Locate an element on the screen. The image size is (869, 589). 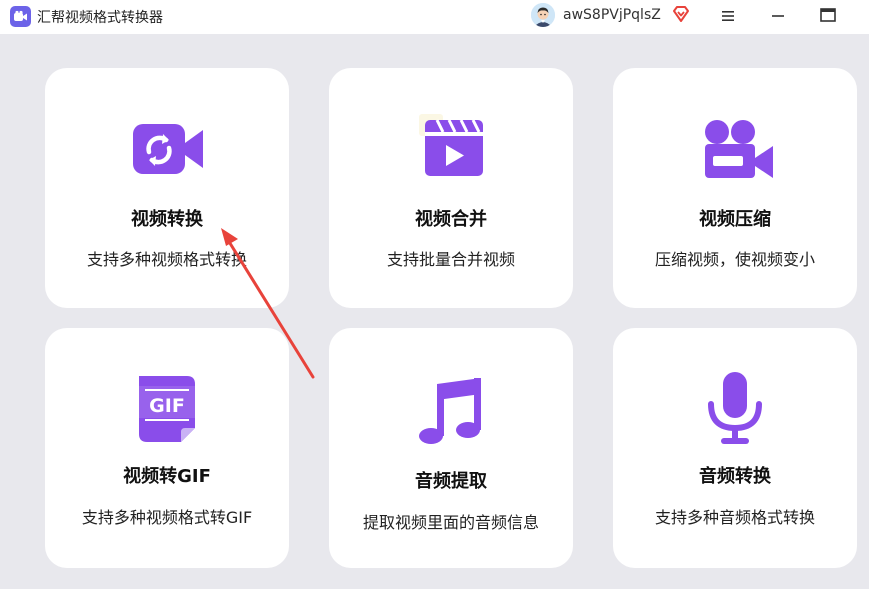
card-audio-convert: 音频转换 支持多种音频格式转换 is located at coordinates (735, 448).